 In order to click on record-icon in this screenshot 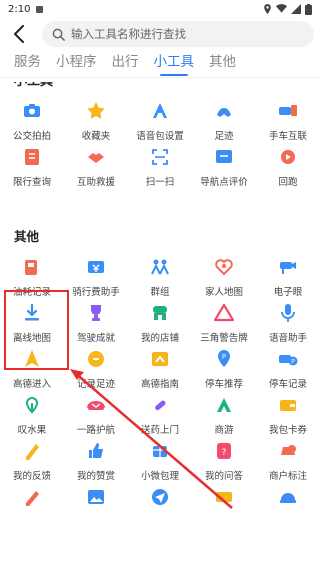, I will do `click(96, 359)`.